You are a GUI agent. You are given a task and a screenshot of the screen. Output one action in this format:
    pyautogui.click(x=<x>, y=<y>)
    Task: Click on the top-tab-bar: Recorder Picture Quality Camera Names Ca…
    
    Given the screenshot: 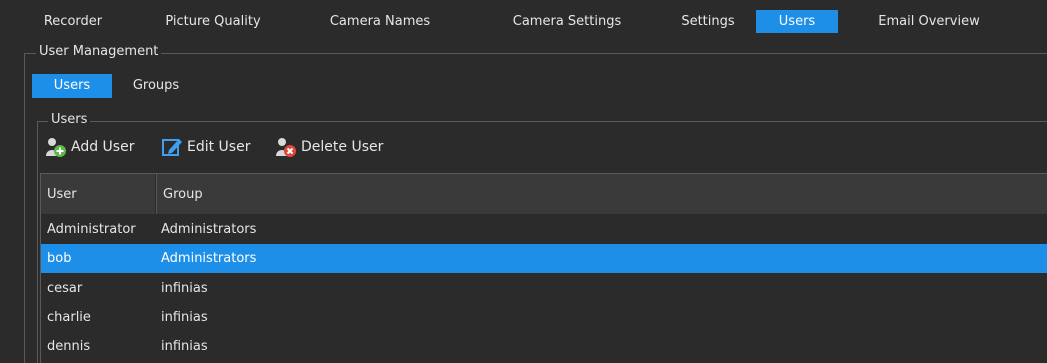 What is the action you would take?
    pyautogui.click(x=523, y=16)
    